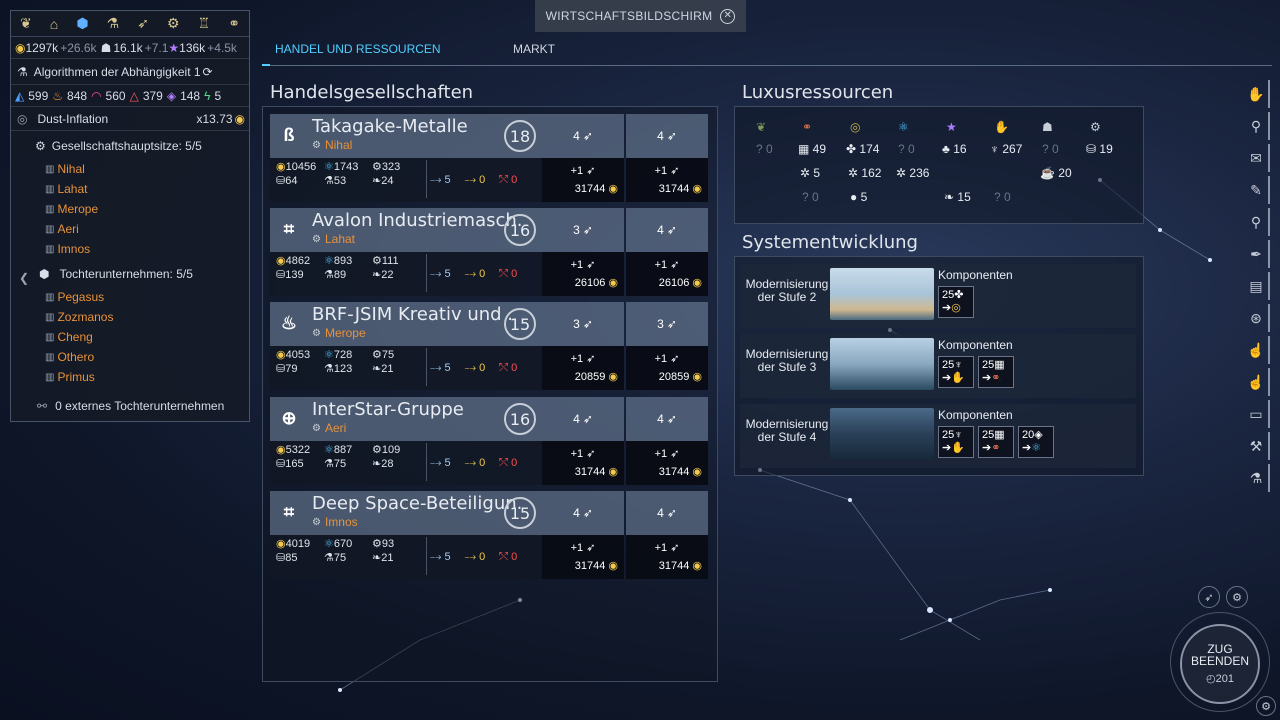  Describe the element at coordinates (143, 23) in the screenshot. I see `ship-icon: ➶` at that location.